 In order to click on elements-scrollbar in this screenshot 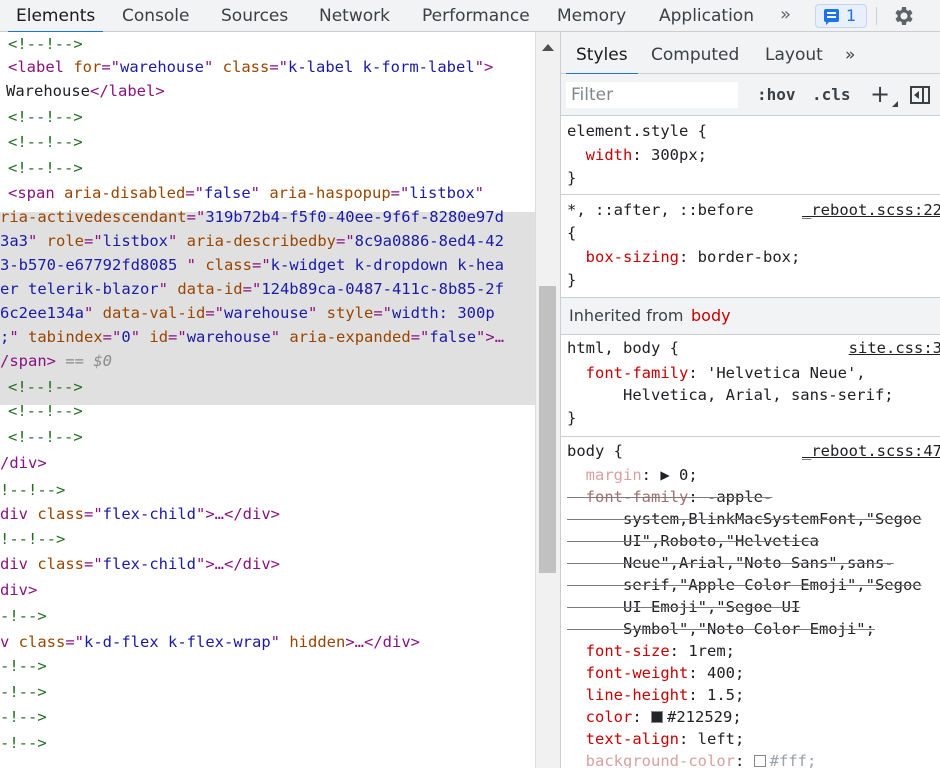, I will do `click(547, 400)`.